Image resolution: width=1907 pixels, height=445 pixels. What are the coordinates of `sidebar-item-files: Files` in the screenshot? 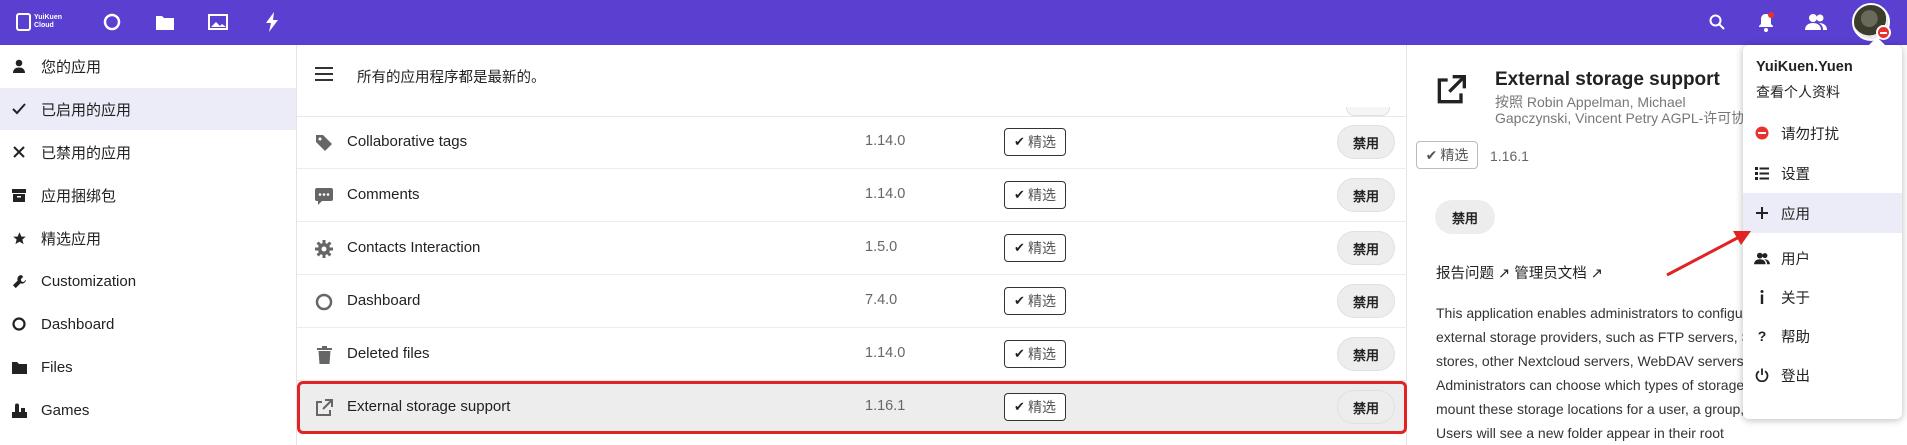 It's located at (148, 367).